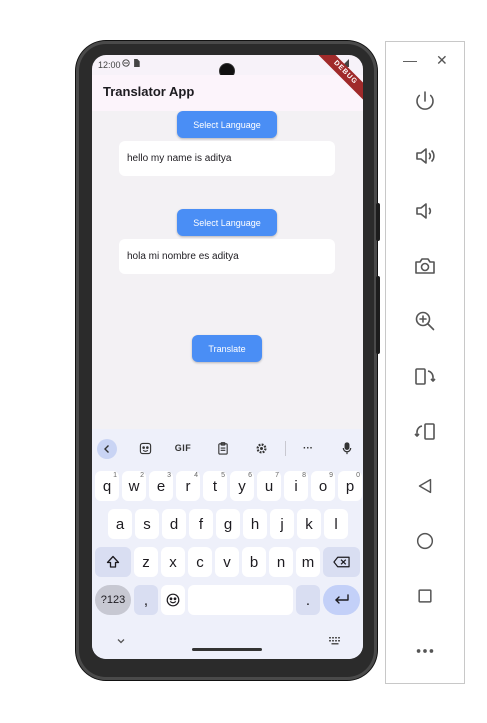 The height and width of the screenshot is (723, 487). What do you see at coordinates (425, 486) in the screenshot?
I see `back-icon` at bounding box center [425, 486].